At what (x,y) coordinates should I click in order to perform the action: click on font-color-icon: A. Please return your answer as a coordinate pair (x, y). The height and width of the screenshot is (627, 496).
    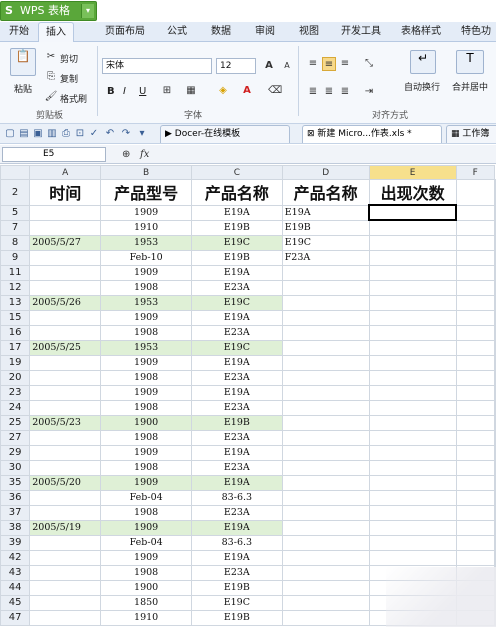
    Looking at the image, I should click on (247, 91).